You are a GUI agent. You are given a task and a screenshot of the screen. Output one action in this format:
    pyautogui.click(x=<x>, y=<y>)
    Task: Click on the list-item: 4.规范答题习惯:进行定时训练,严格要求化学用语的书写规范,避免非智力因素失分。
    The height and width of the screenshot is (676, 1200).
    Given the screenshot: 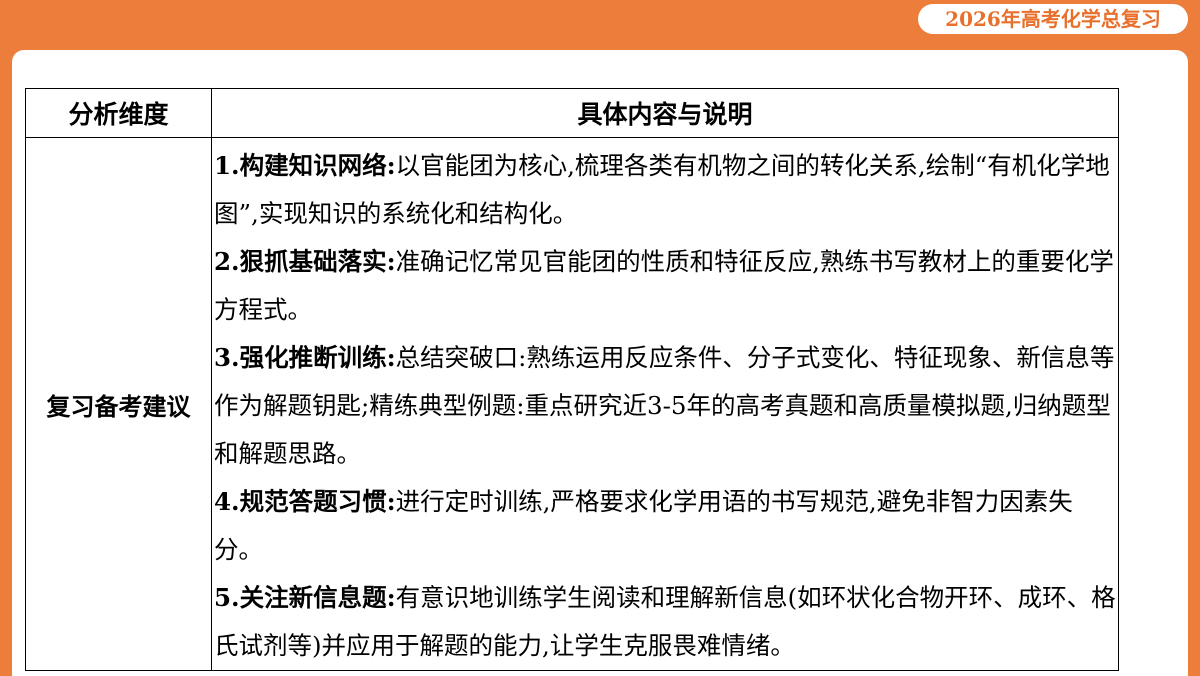 What is the action you would take?
    pyautogui.click(x=666, y=526)
    